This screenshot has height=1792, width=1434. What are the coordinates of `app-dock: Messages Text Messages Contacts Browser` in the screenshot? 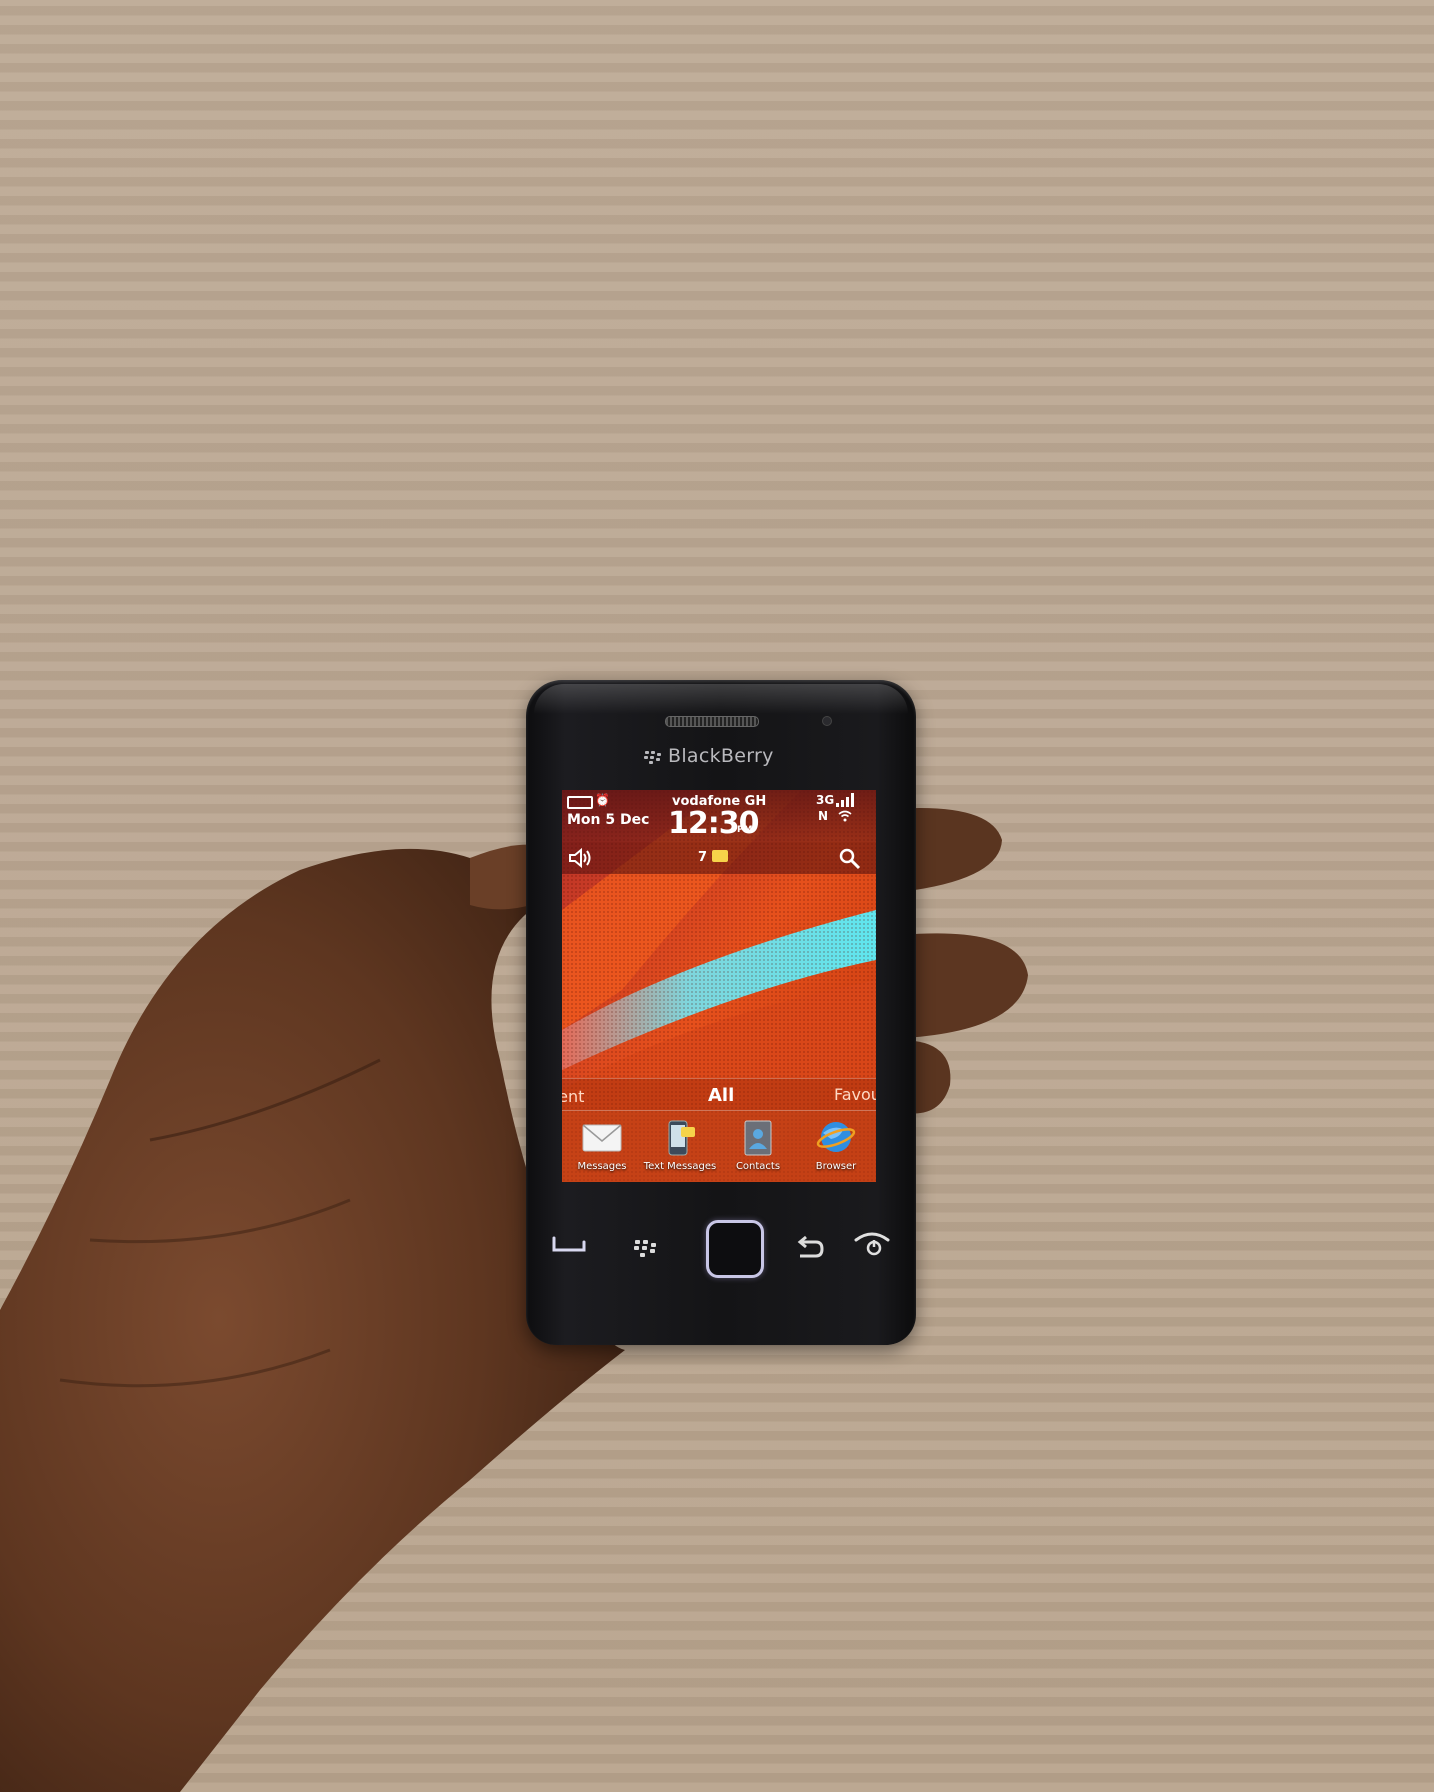 It's located at (719, 1146).